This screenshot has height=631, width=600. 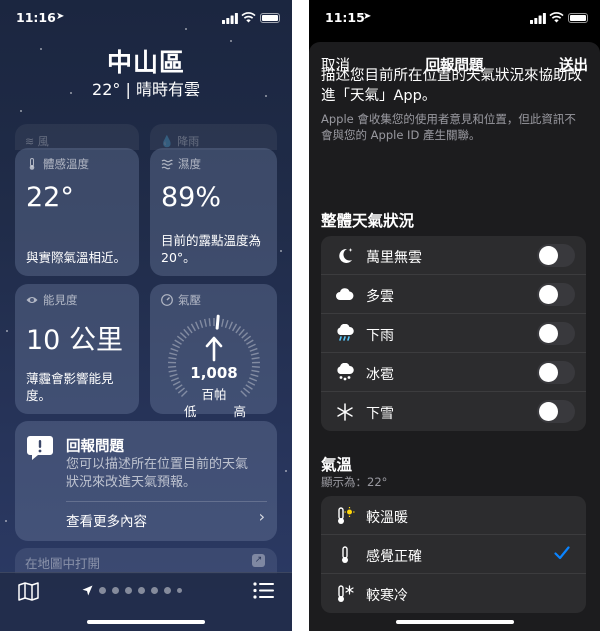 What do you see at coordinates (453, 255) in the screenshot?
I see `condition-row-clear: 萬里無雲` at bounding box center [453, 255].